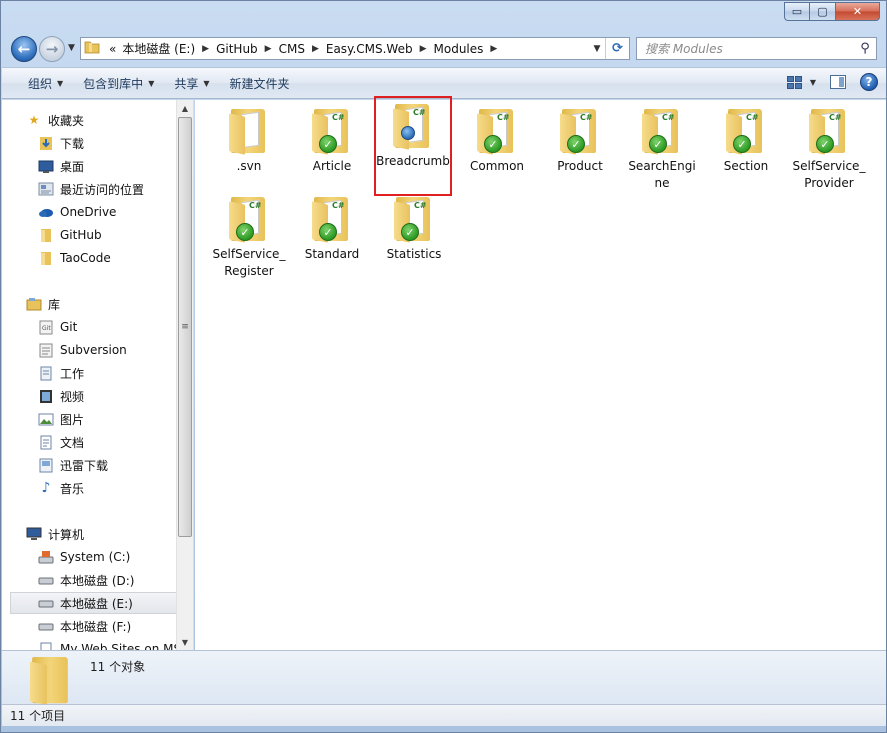  Describe the element at coordinates (115, 235) in the screenshot. I see `sidebar-item-github: GitHub` at that location.